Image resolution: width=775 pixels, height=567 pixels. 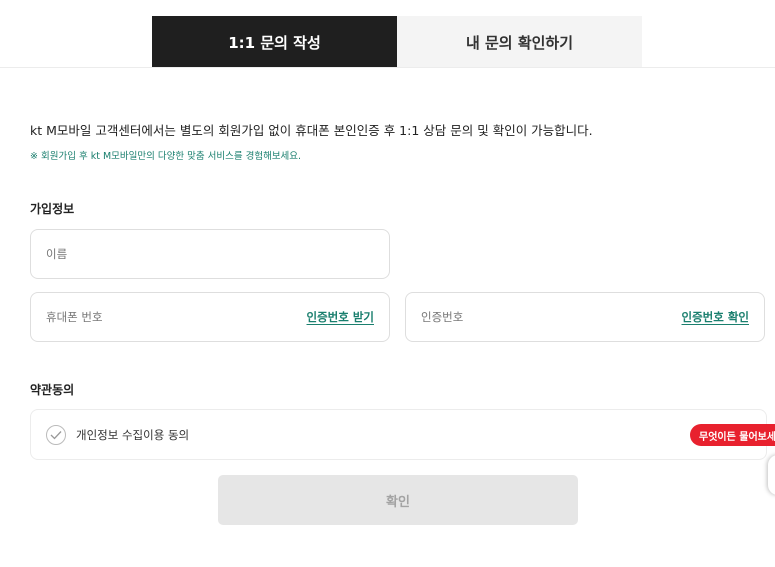 What do you see at coordinates (715, 317) in the screenshot?
I see `verify-code-button: 인증번호 확인` at bounding box center [715, 317].